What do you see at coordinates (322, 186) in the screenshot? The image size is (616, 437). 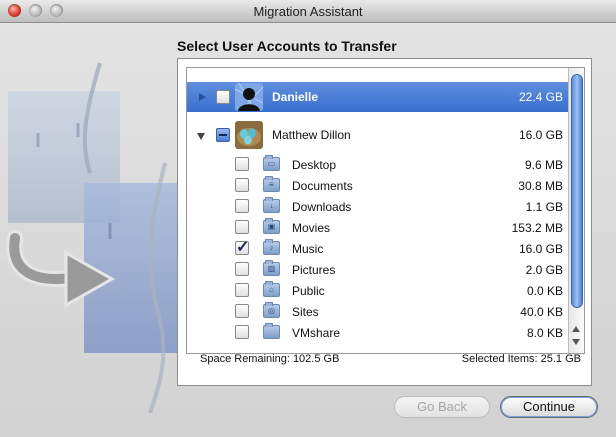 I see `folder-name: Documents` at bounding box center [322, 186].